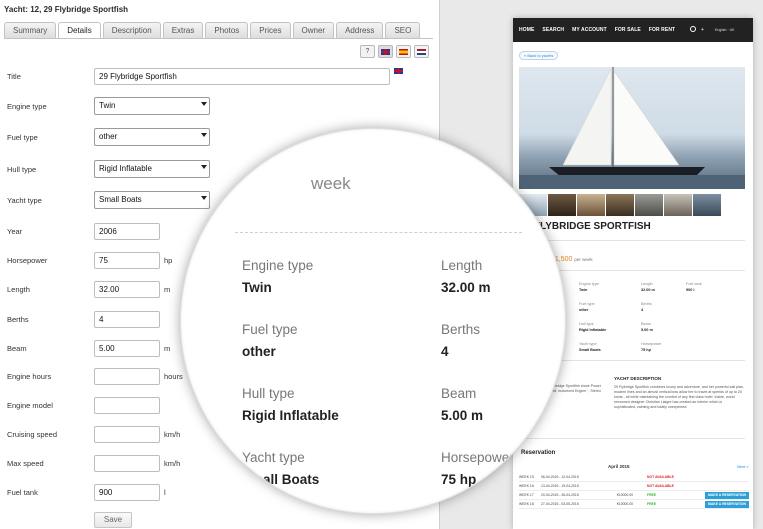 The height and width of the screenshot is (529, 763). Describe the element at coordinates (127, 231) in the screenshot. I see `year-input: 2006` at that location.